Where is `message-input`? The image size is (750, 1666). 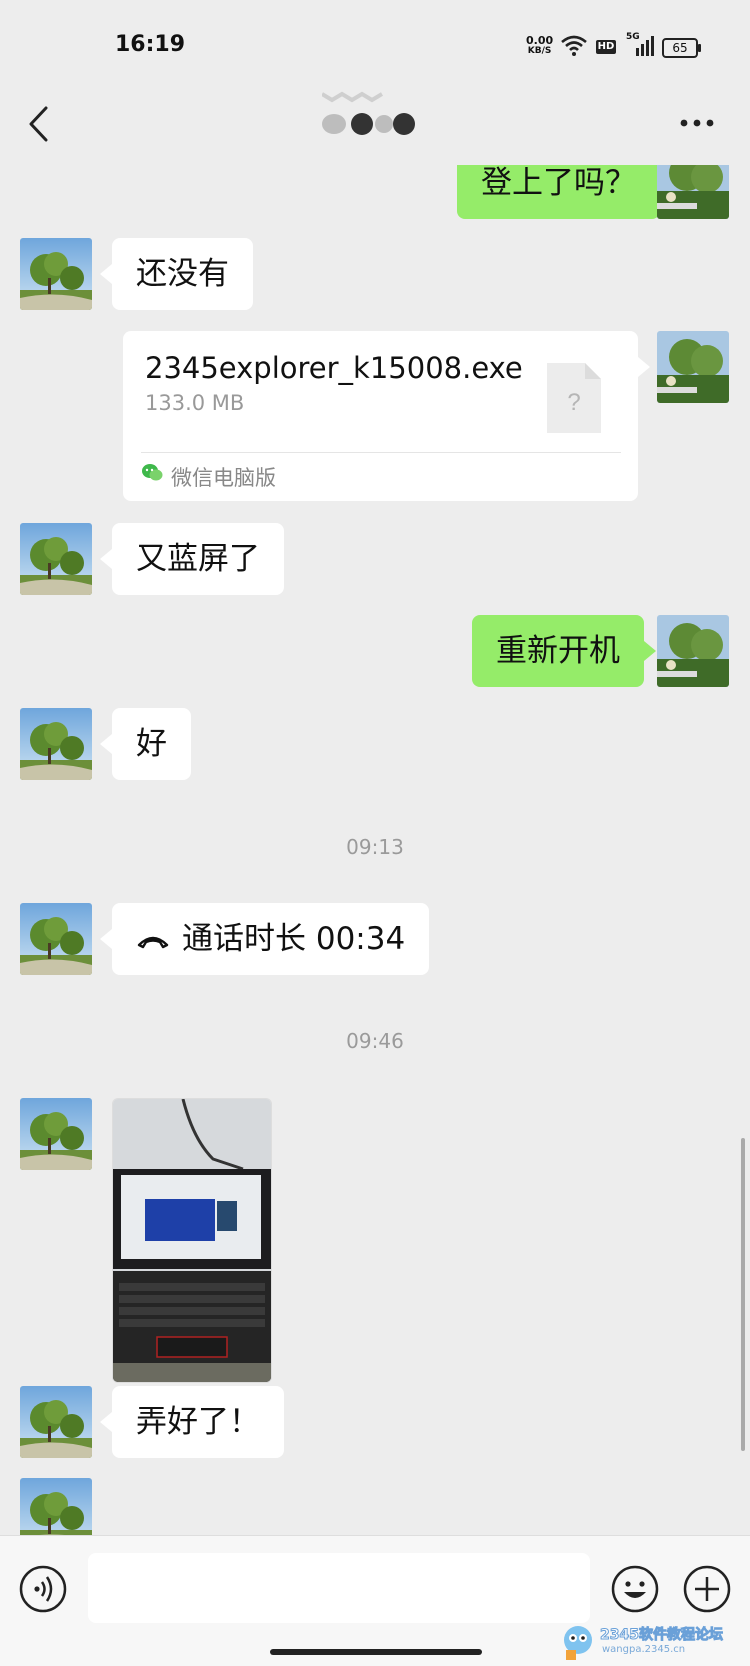 message-input is located at coordinates (339, 1588).